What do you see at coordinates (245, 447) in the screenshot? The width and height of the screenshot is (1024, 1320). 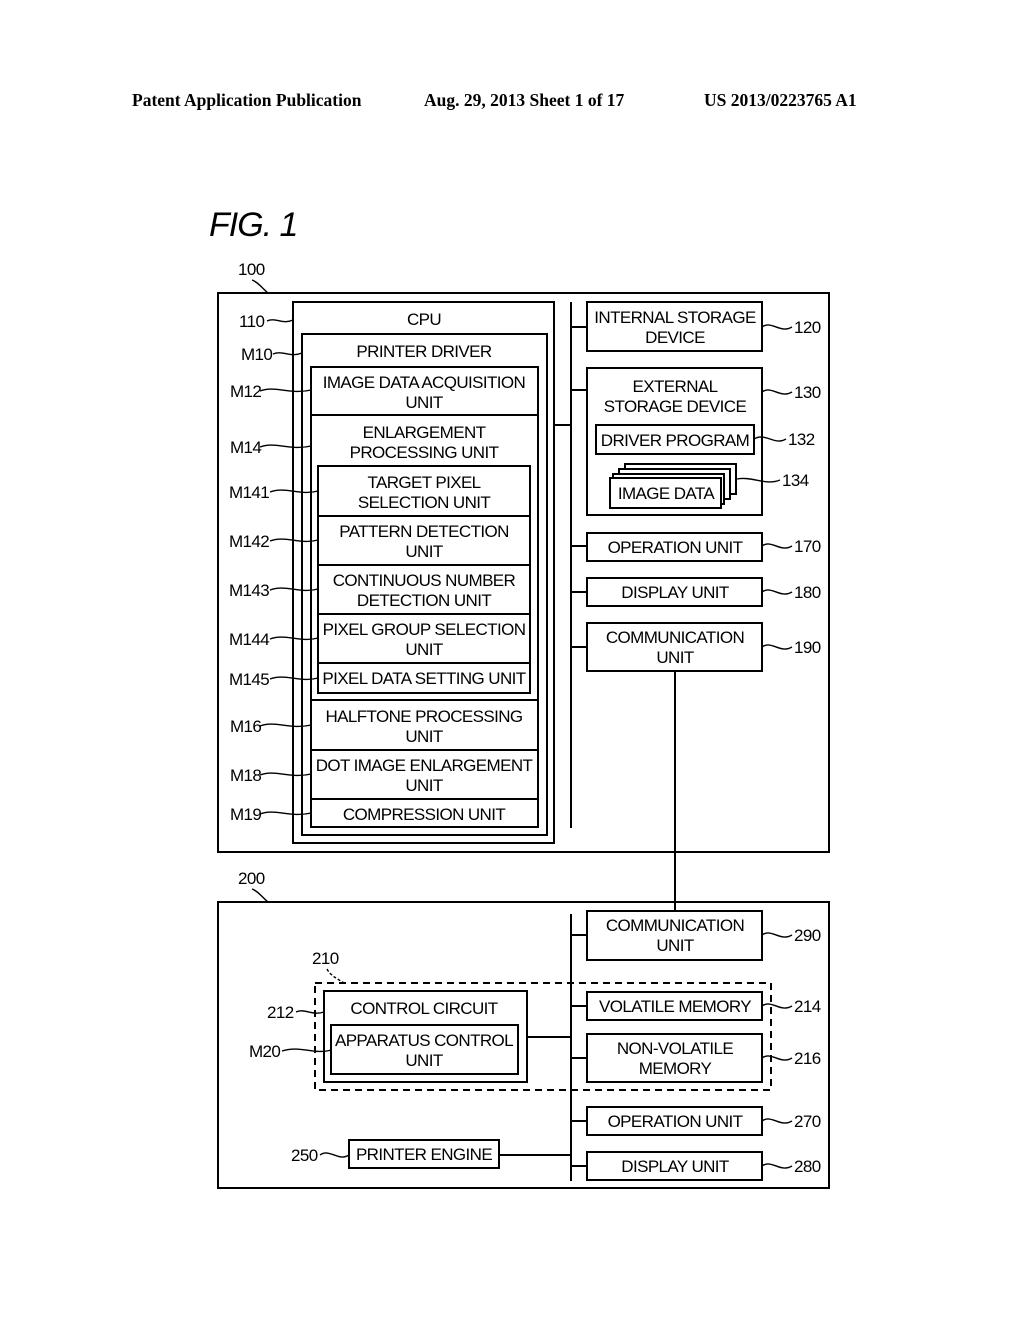 I see `ref-M14: M14` at bounding box center [245, 447].